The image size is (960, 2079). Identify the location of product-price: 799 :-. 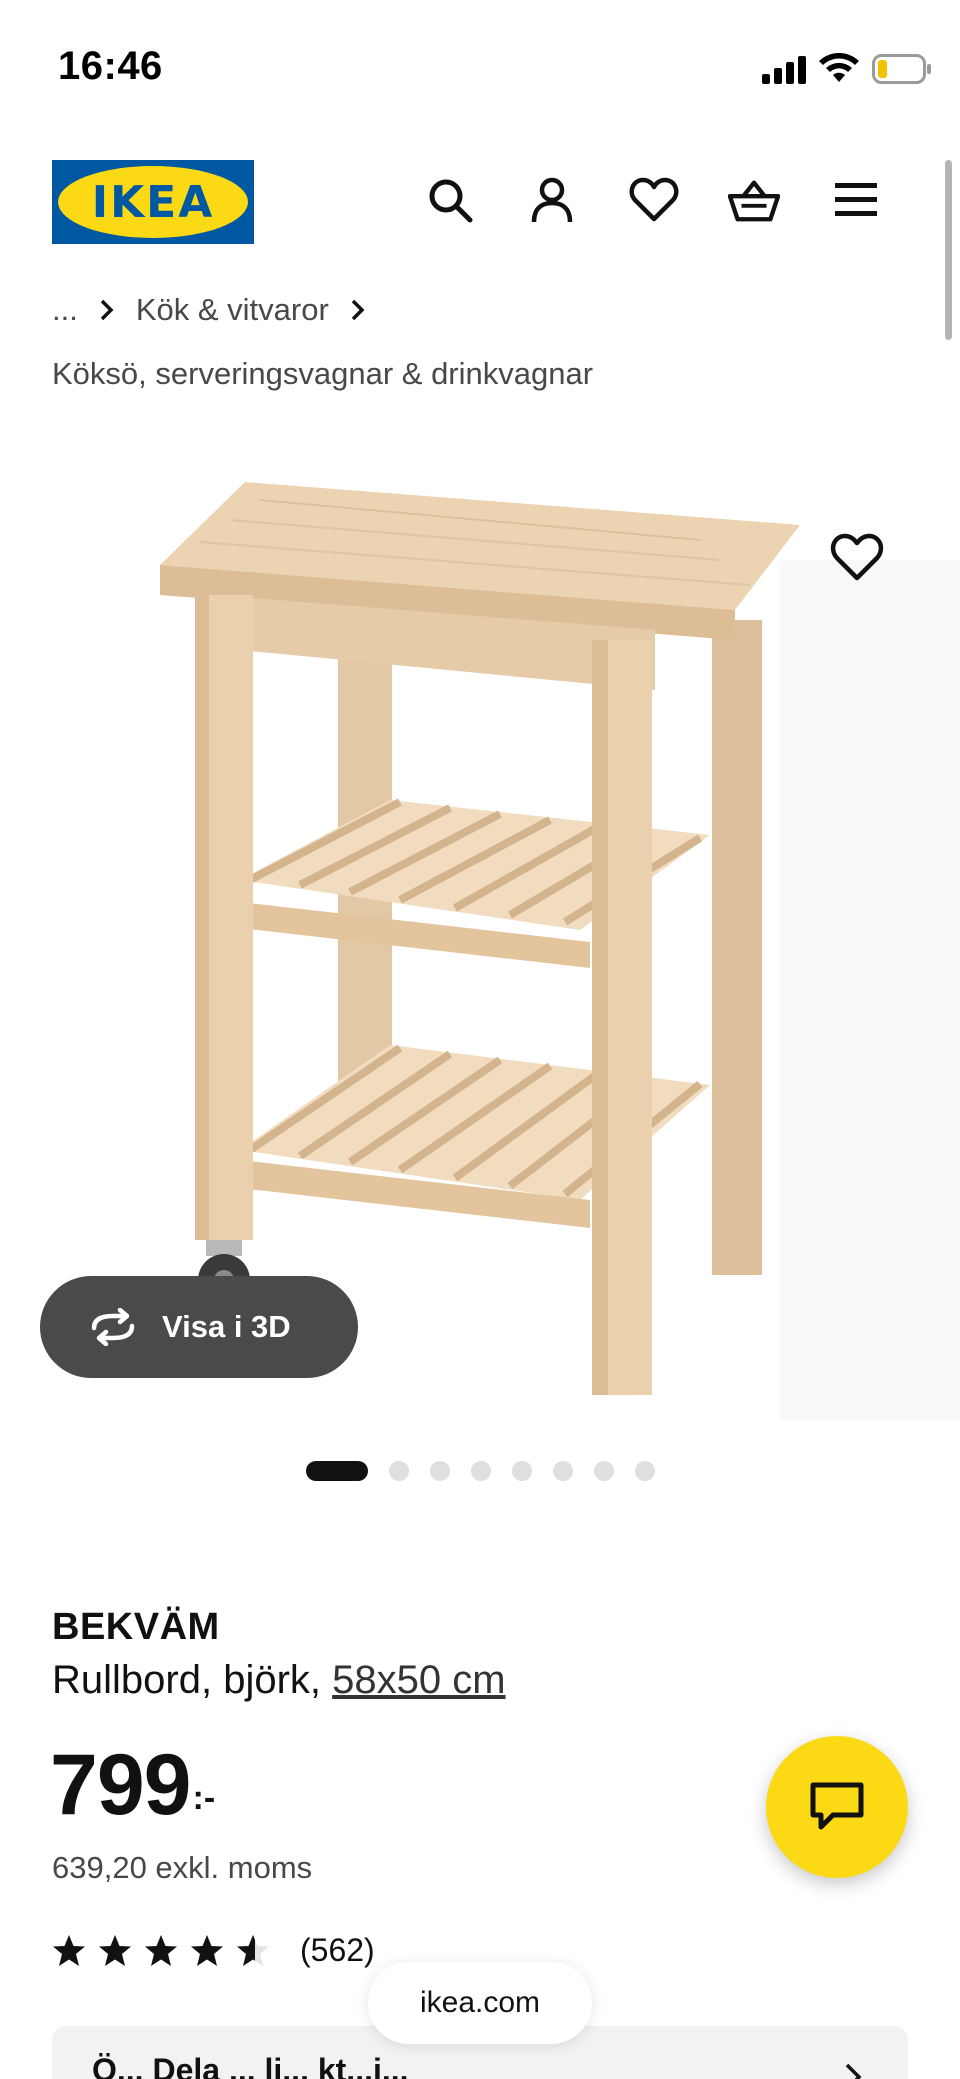
(132, 1785).